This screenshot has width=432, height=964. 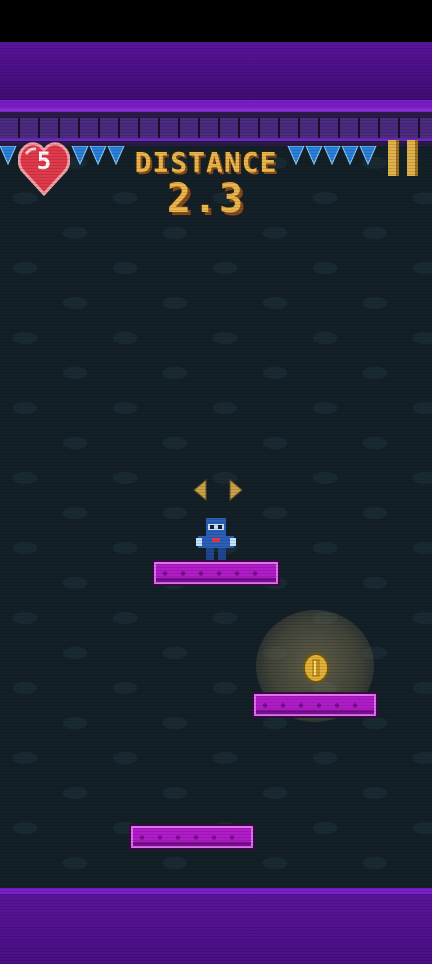 What do you see at coordinates (206, 162) in the screenshot?
I see `distance-label: DISTANCE` at bounding box center [206, 162].